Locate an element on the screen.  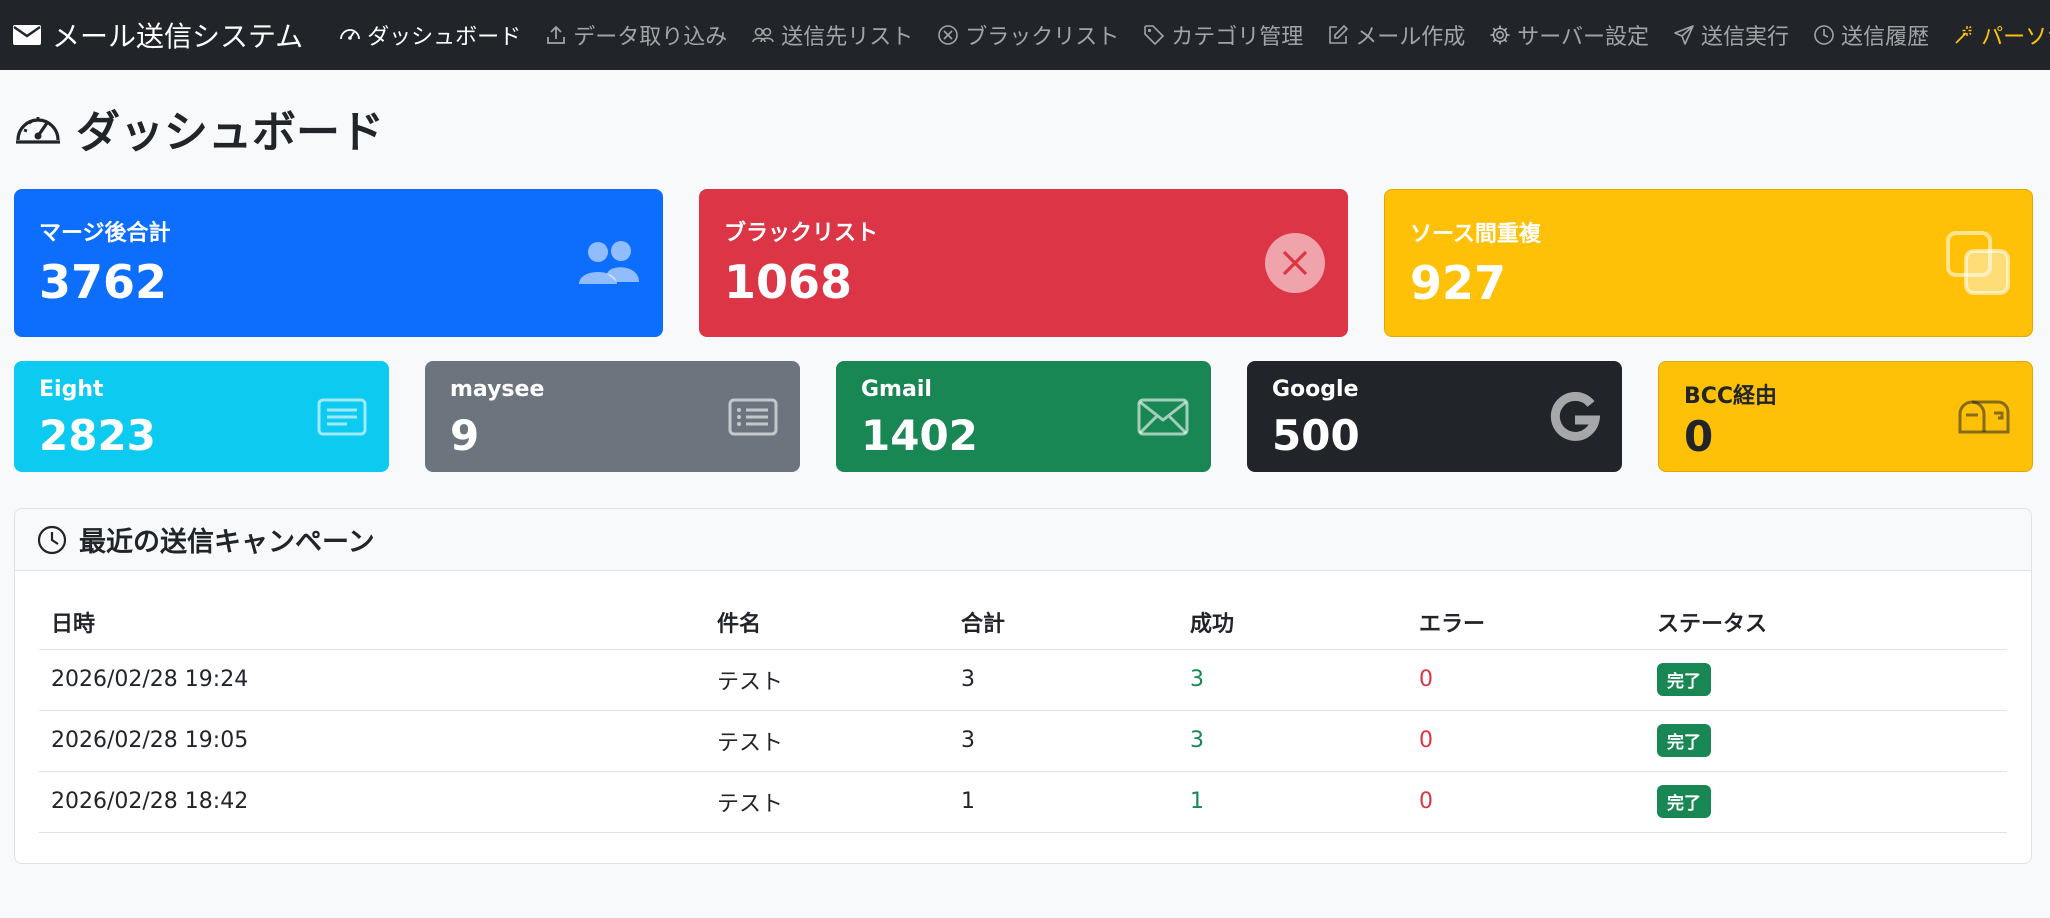
stat-label: maysee is located at coordinates (497, 389).